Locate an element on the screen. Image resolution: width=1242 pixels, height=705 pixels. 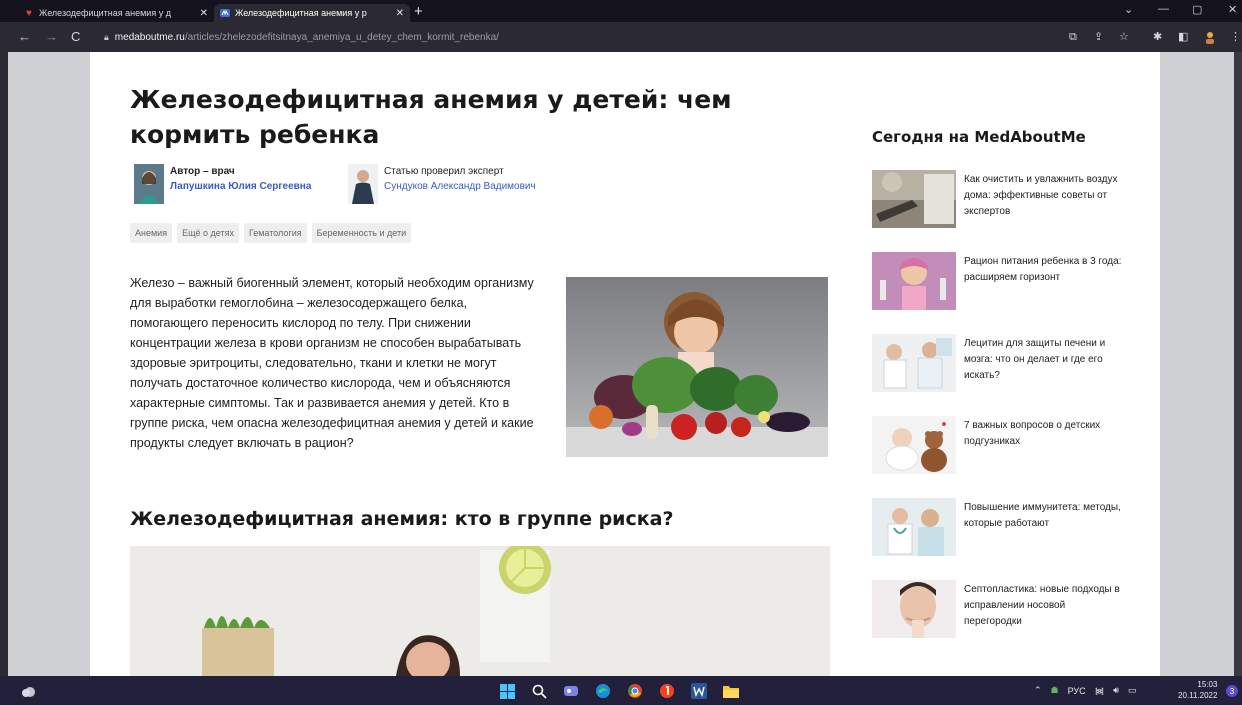
page-gutter-right is located at coordinates (1197, 364).